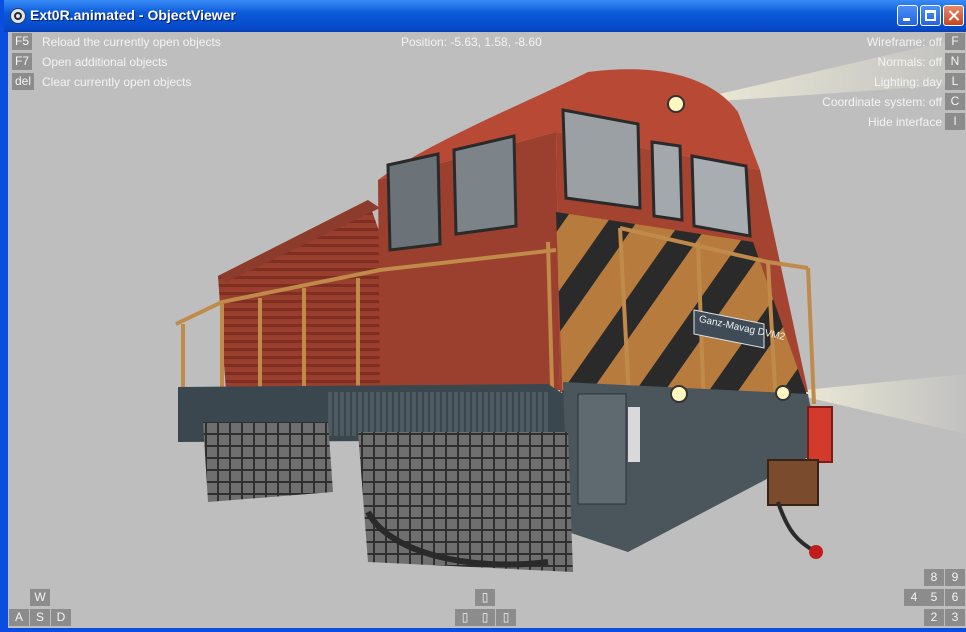 The width and height of the screenshot is (966, 632). Describe the element at coordinates (793, 482) in the screenshot. I see `coupler` at that location.